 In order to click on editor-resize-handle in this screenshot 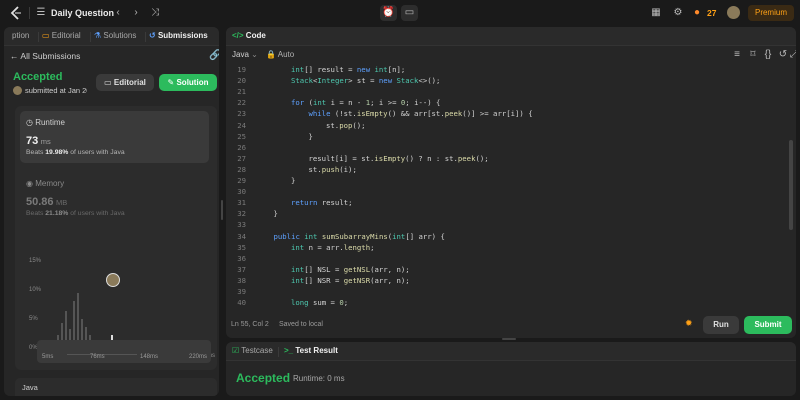, I will do `click(509, 339)`.